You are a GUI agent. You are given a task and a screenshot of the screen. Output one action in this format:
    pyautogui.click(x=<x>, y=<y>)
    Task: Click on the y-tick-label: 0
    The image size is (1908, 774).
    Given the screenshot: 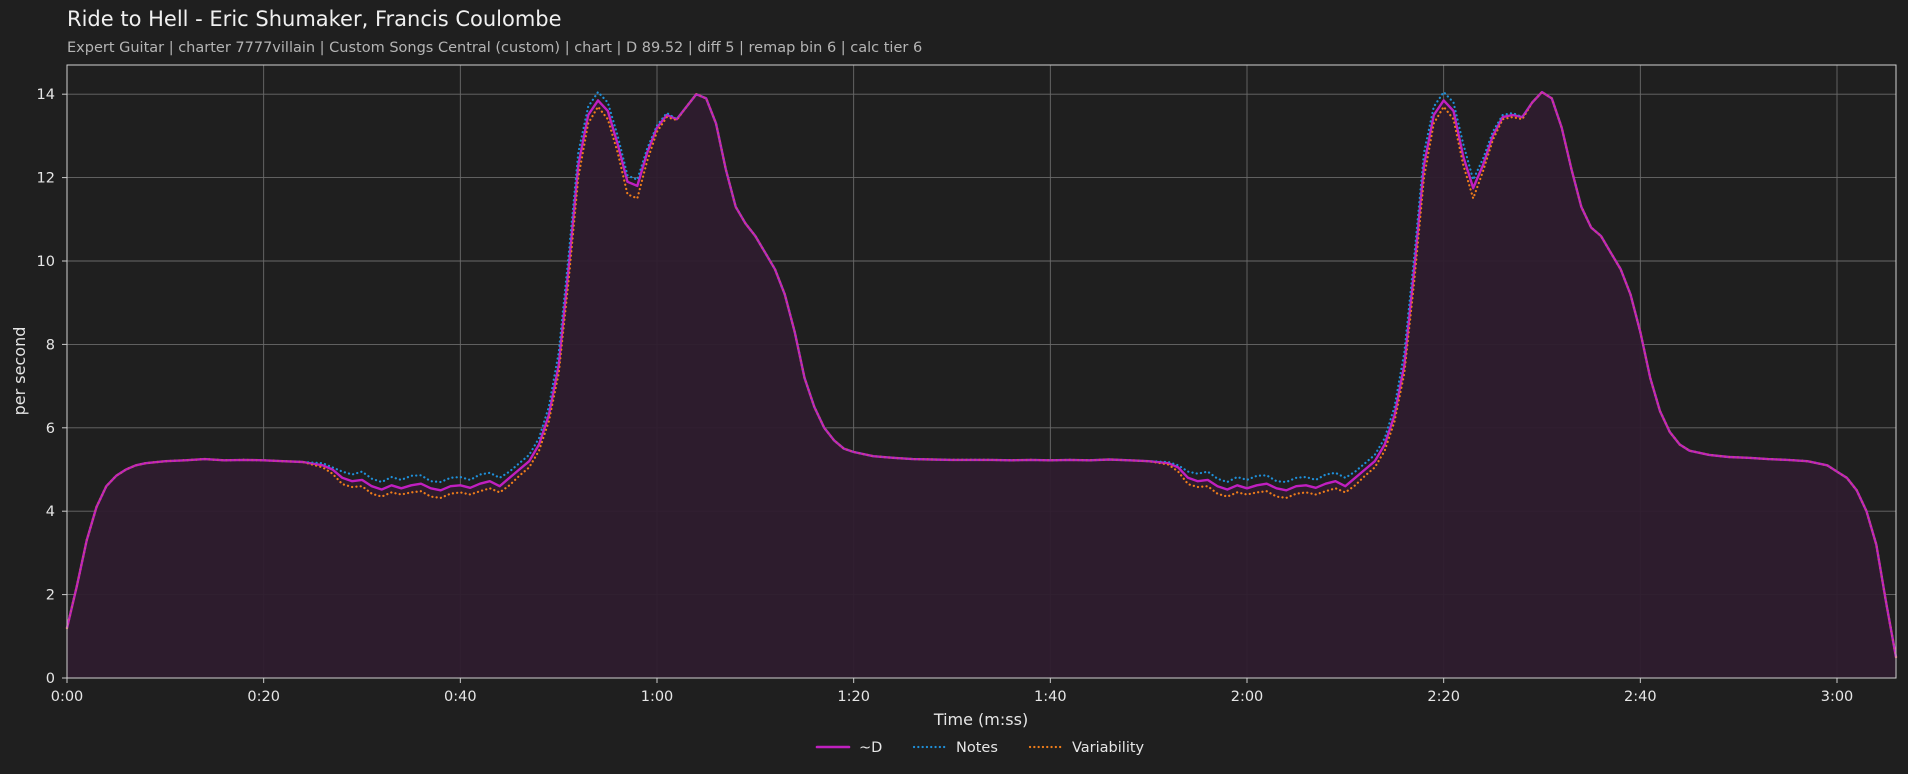 What is the action you would take?
    pyautogui.click(x=50, y=679)
    